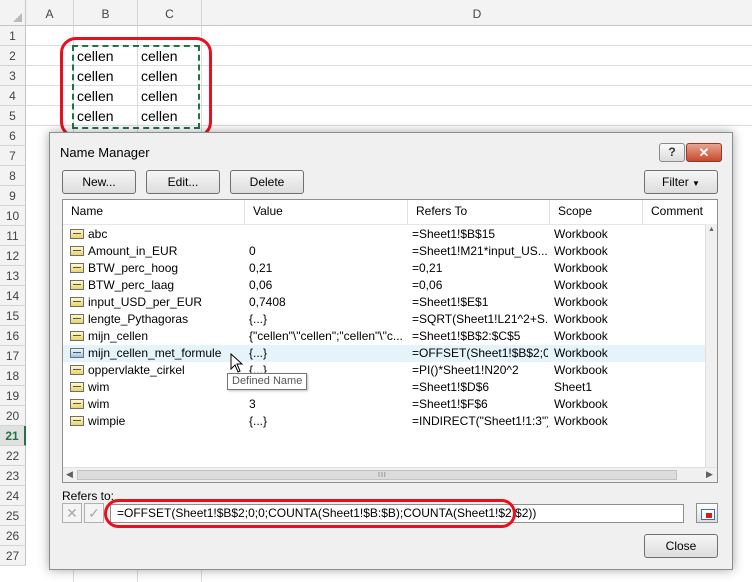 Image resolution: width=752 pixels, height=582 pixels. I want to click on list-item: wim =Sheet1!$D$6 Sheet1, so click(385, 387).